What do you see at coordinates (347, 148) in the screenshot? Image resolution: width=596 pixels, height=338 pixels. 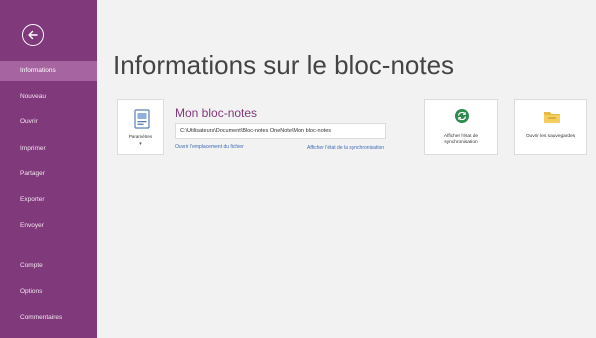 I see `view-sync-link: Afficher l'état de la synchronisation` at bounding box center [347, 148].